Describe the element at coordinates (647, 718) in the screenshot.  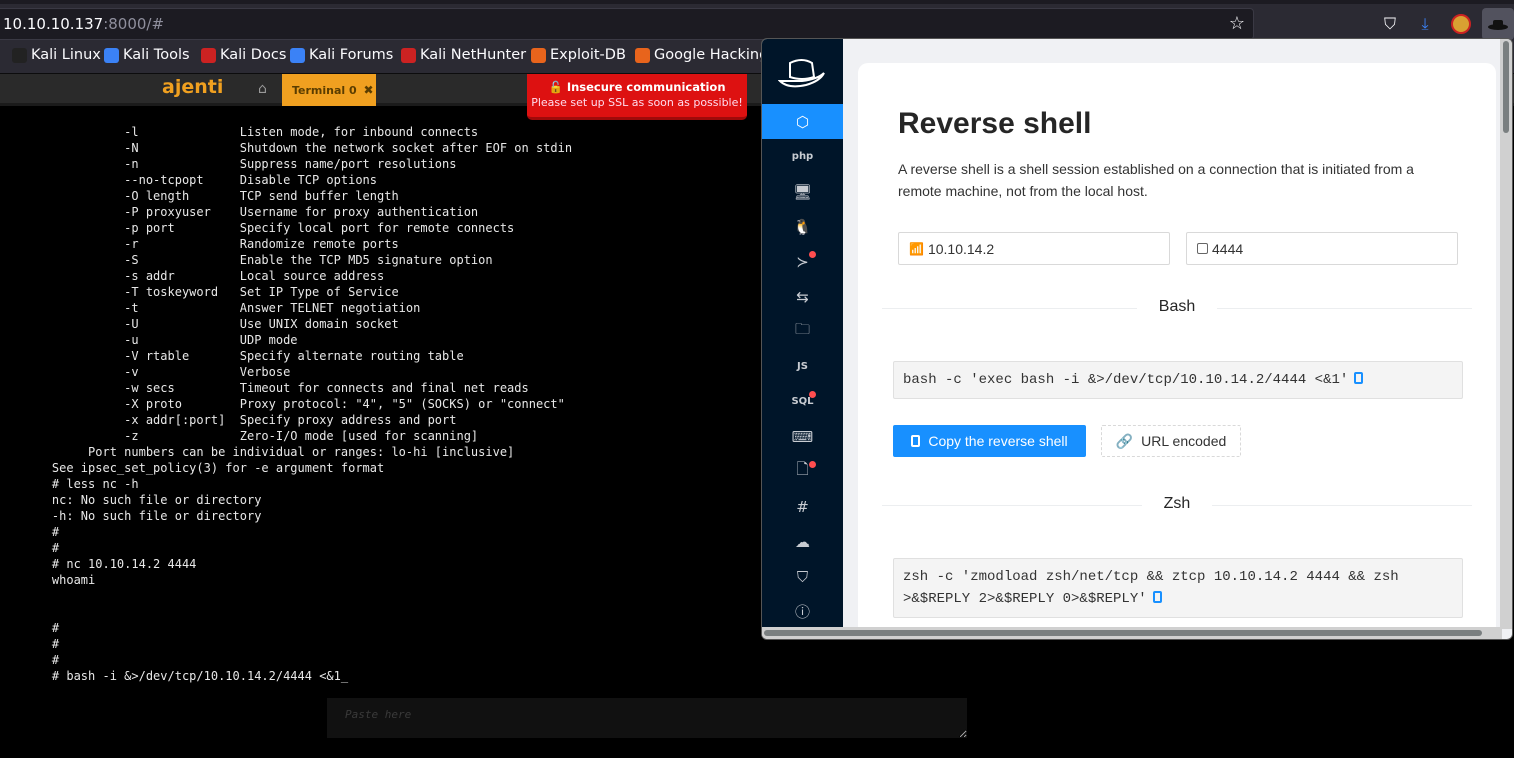
I see `paste-input` at that location.